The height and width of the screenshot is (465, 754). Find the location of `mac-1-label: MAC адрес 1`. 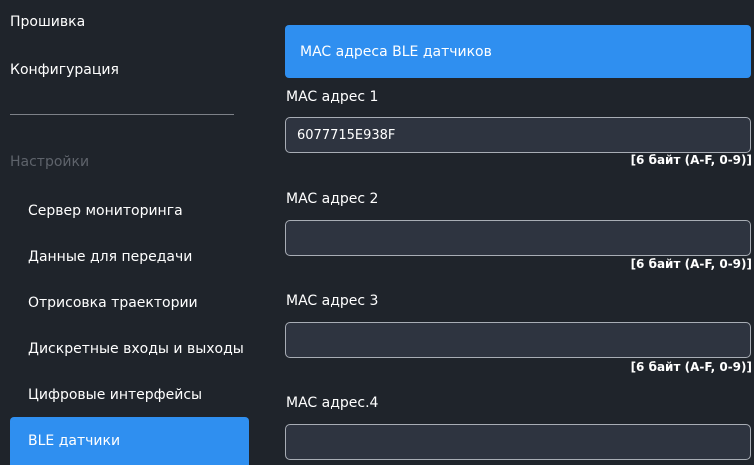

mac-1-label: MAC адрес 1 is located at coordinates (332, 97).